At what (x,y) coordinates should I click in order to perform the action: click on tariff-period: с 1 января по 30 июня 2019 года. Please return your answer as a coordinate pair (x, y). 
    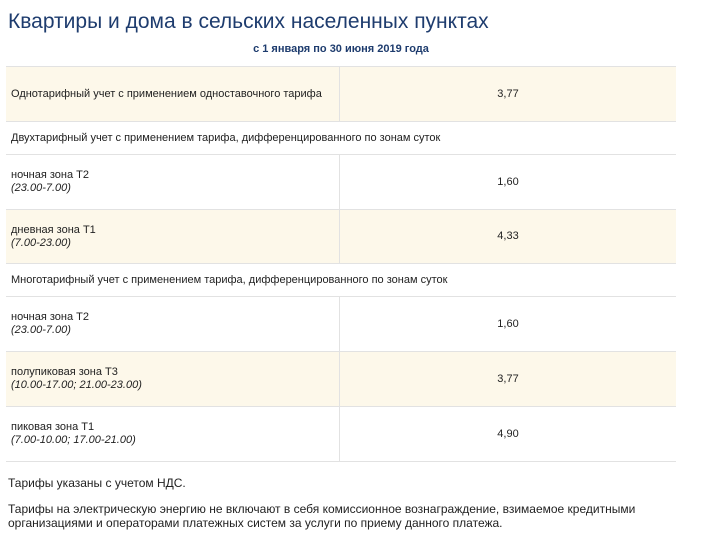
    Looking at the image, I should click on (341, 49).